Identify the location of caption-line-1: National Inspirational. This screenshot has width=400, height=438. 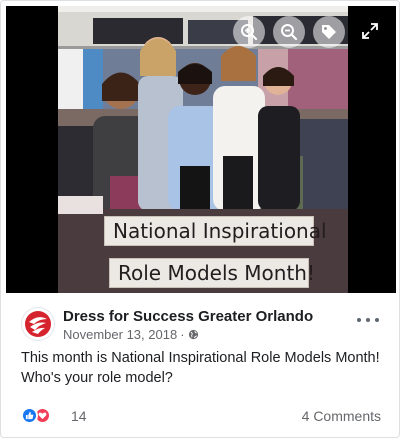
(215, 231).